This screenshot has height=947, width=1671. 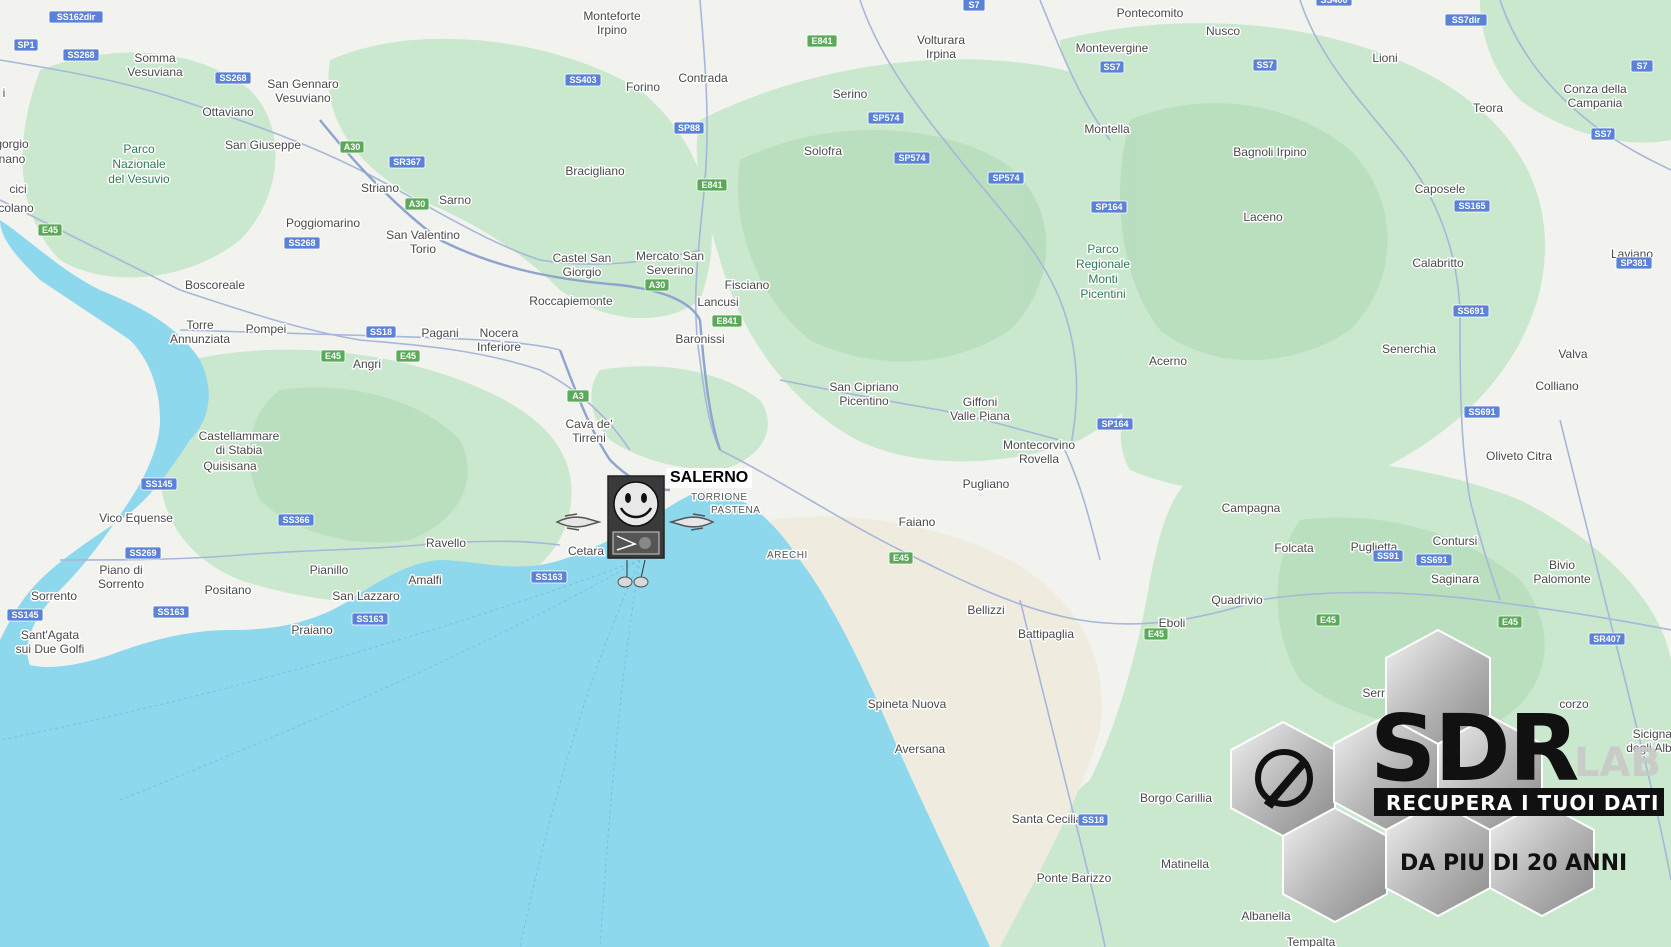 I want to click on park-label: Parco, so click(x=1103, y=249).